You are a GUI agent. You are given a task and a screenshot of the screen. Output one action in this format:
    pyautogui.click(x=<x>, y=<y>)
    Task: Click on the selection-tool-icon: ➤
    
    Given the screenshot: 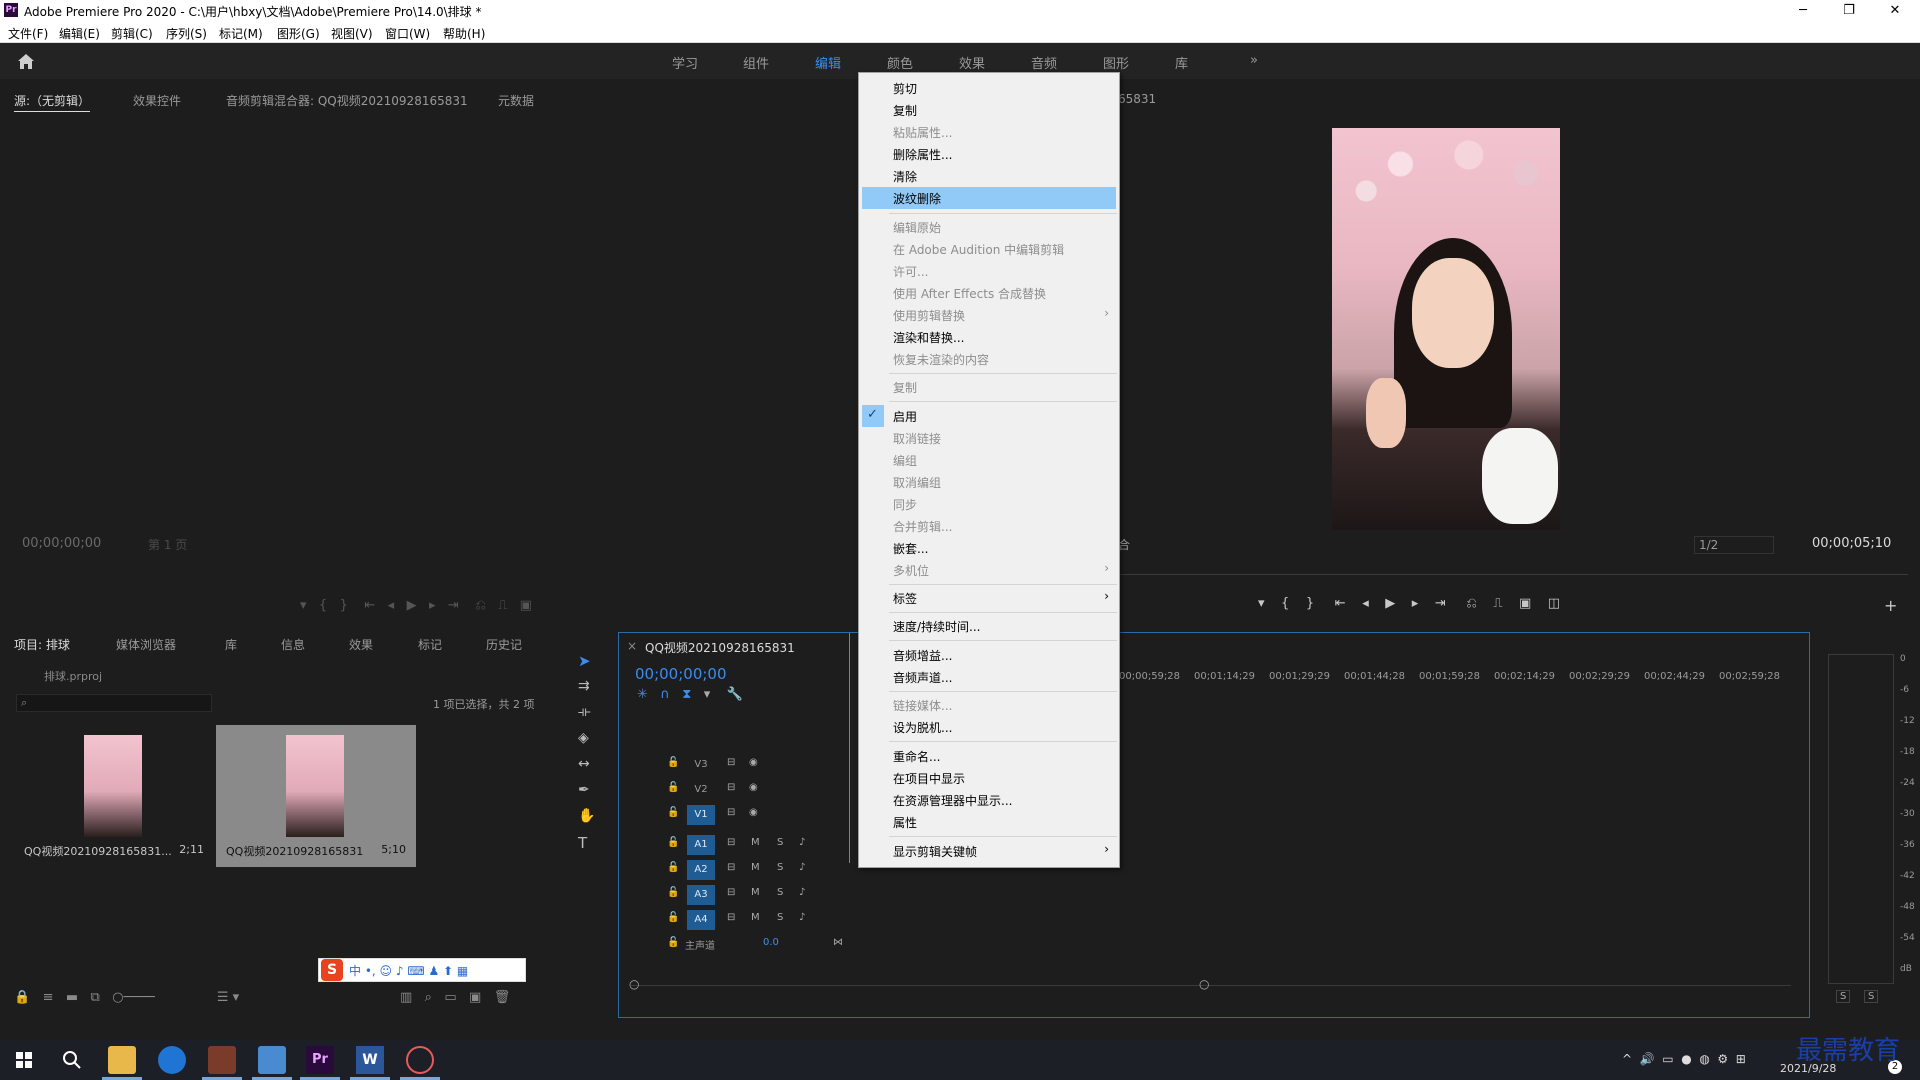 What is the action you would take?
    pyautogui.click(x=584, y=661)
    